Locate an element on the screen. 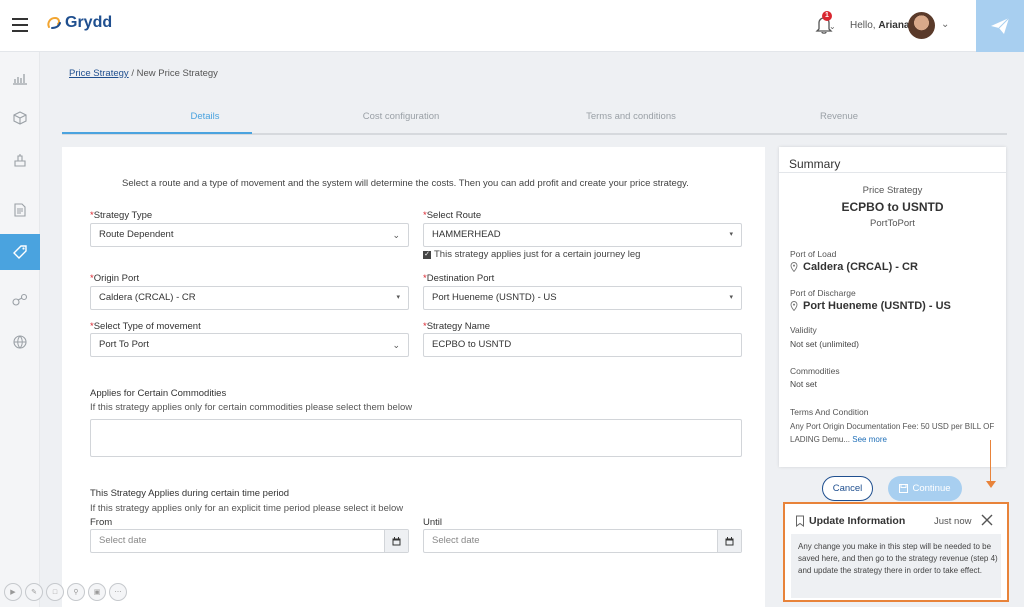 The width and height of the screenshot is (1024, 607). save-icon is located at coordinates (904, 488).